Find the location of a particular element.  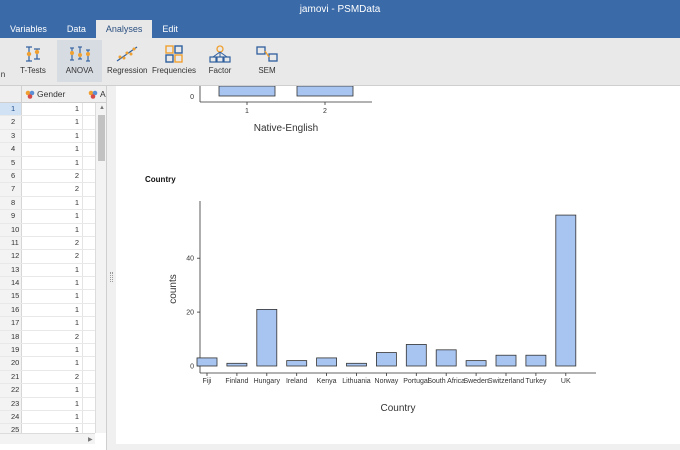

row-number: 1 is located at coordinates (11, 109).